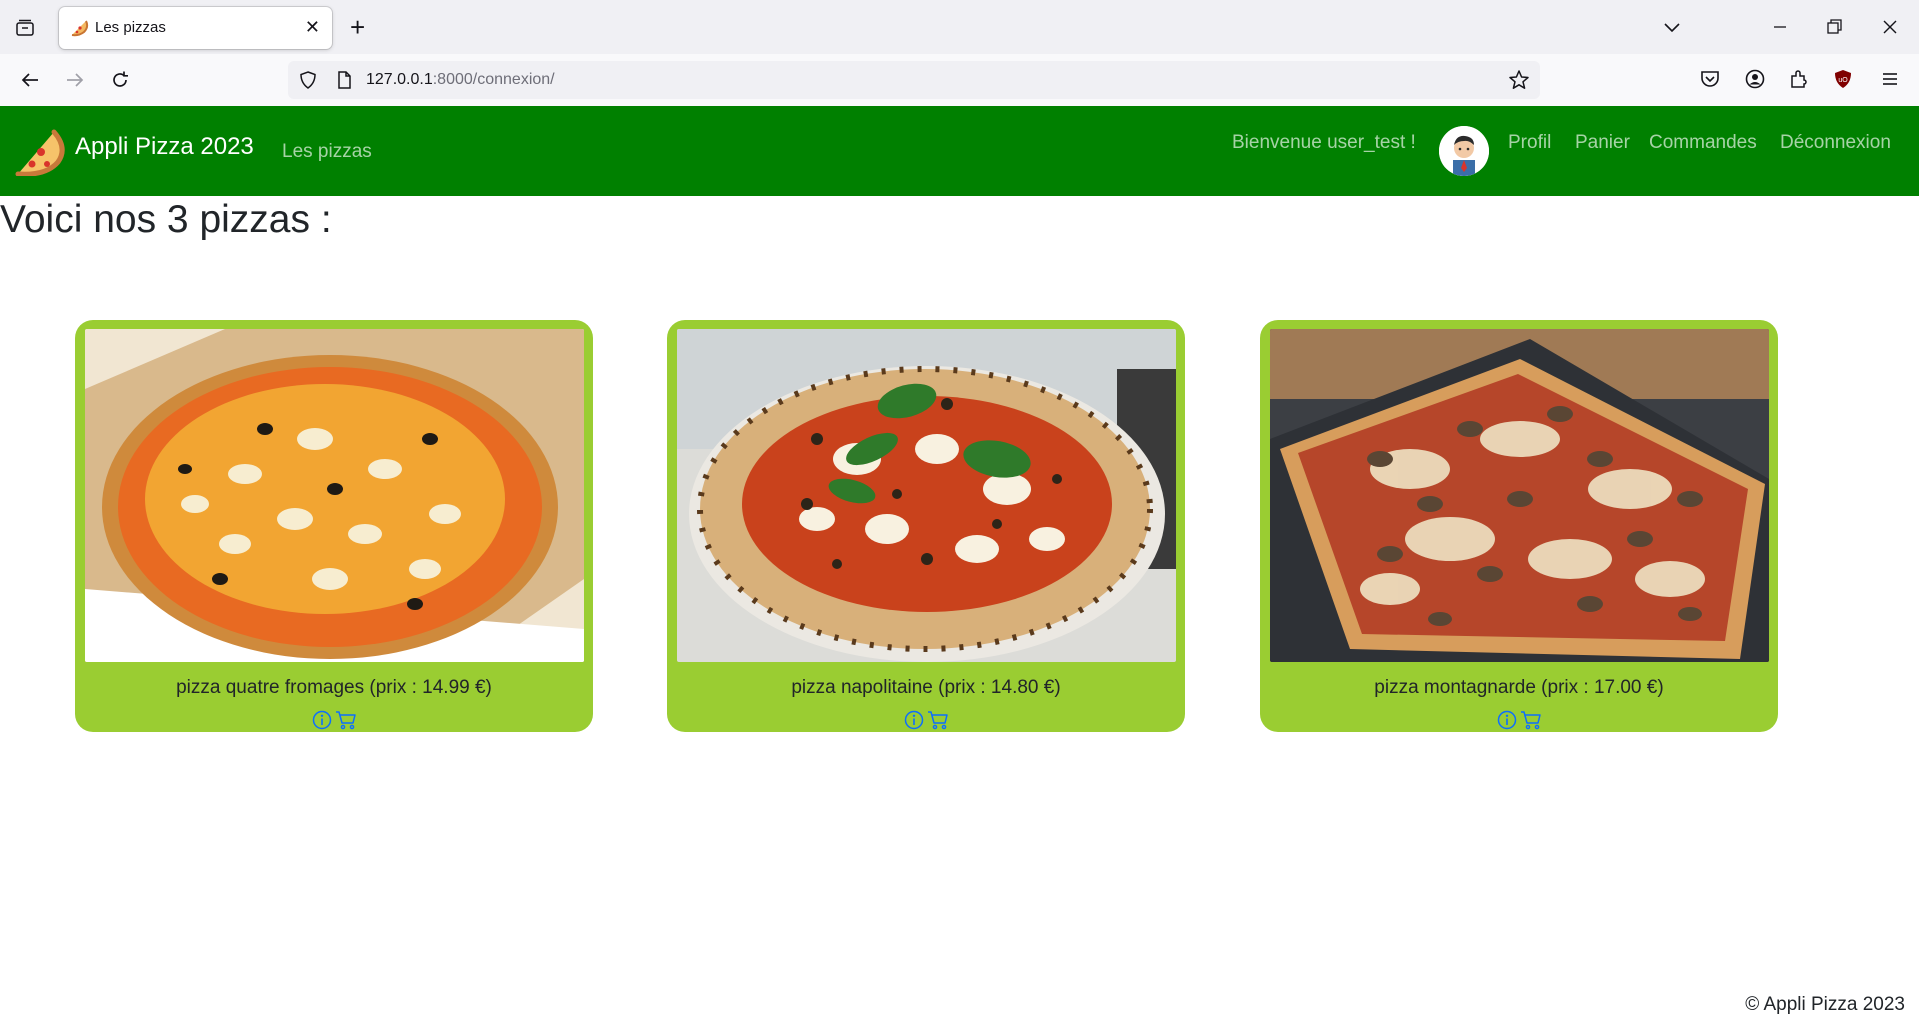  Describe the element at coordinates (1834, 27) in the screenshot. I see `restore-icon` at that location.